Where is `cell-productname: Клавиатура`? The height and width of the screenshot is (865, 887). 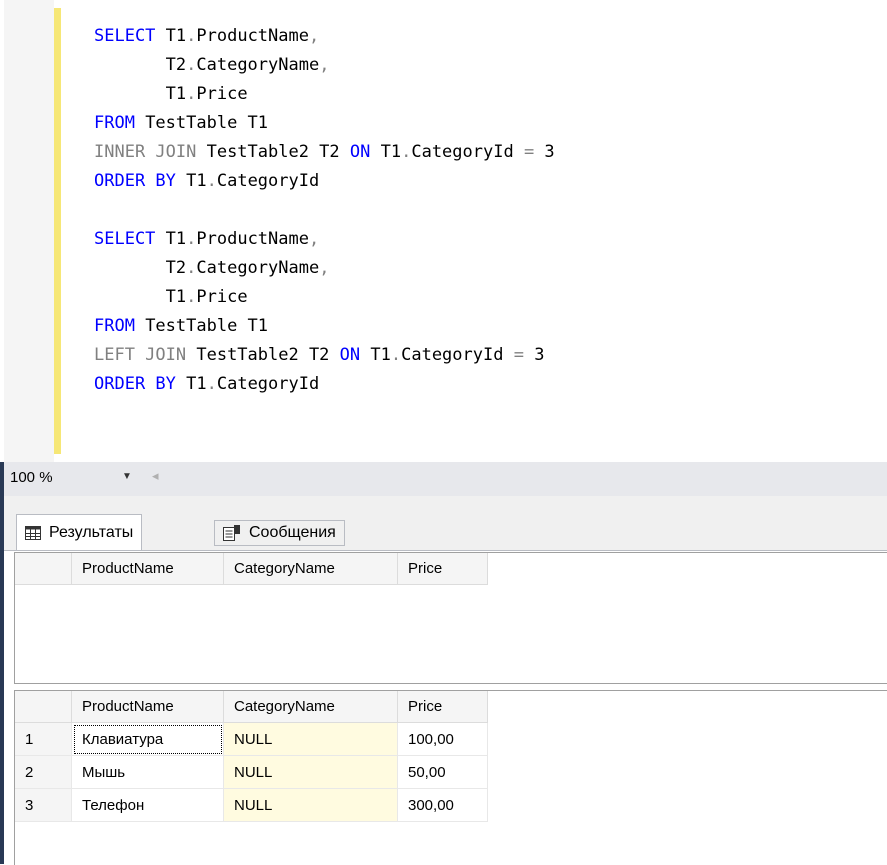 cell-productname: Клавиатура is located at coordinates (147, 739).